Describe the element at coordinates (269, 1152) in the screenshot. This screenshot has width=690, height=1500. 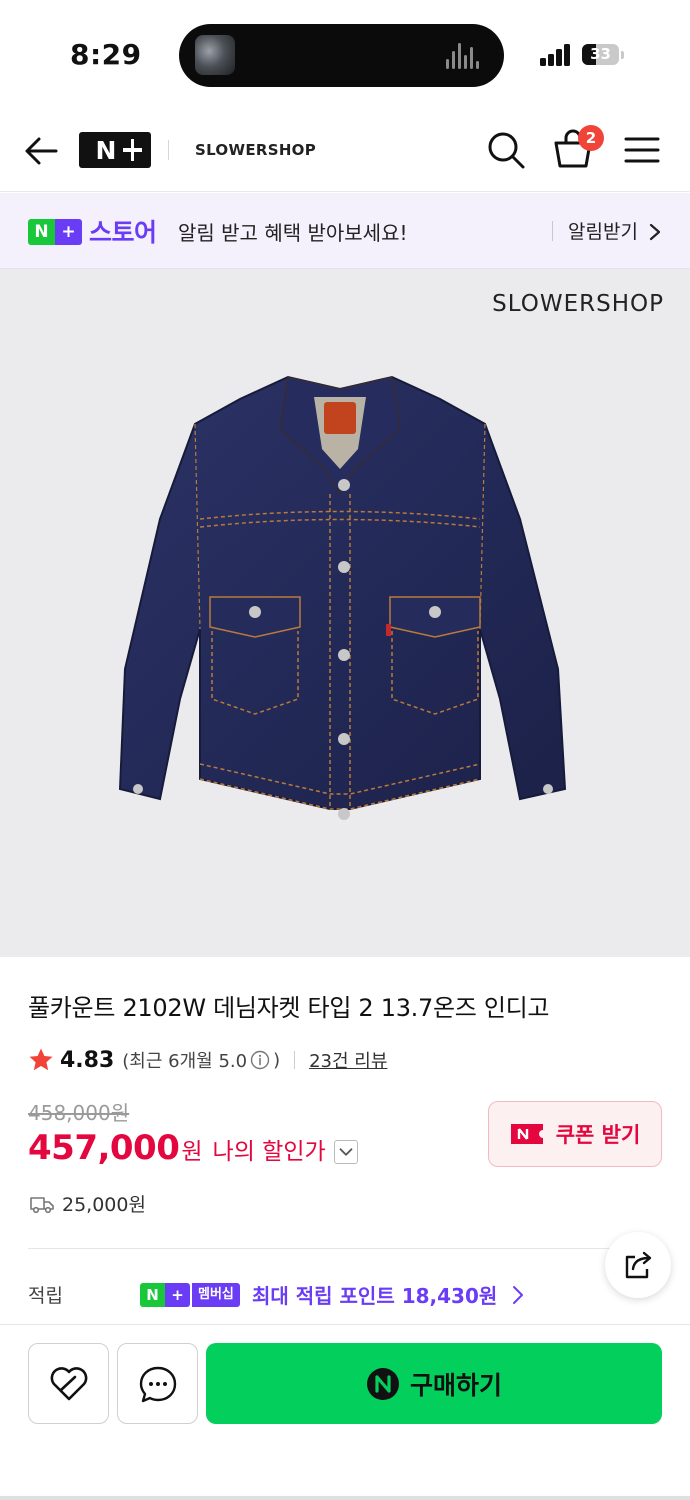
I see `my-discount-label: 나의 할인가` at that location.